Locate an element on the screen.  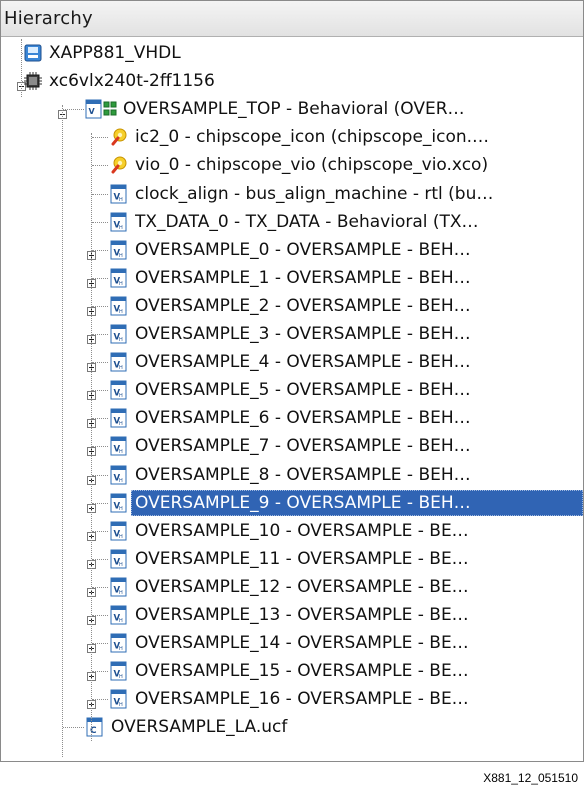
tree-item: XAPP881_VHDL is located at coordinates (292, 53).